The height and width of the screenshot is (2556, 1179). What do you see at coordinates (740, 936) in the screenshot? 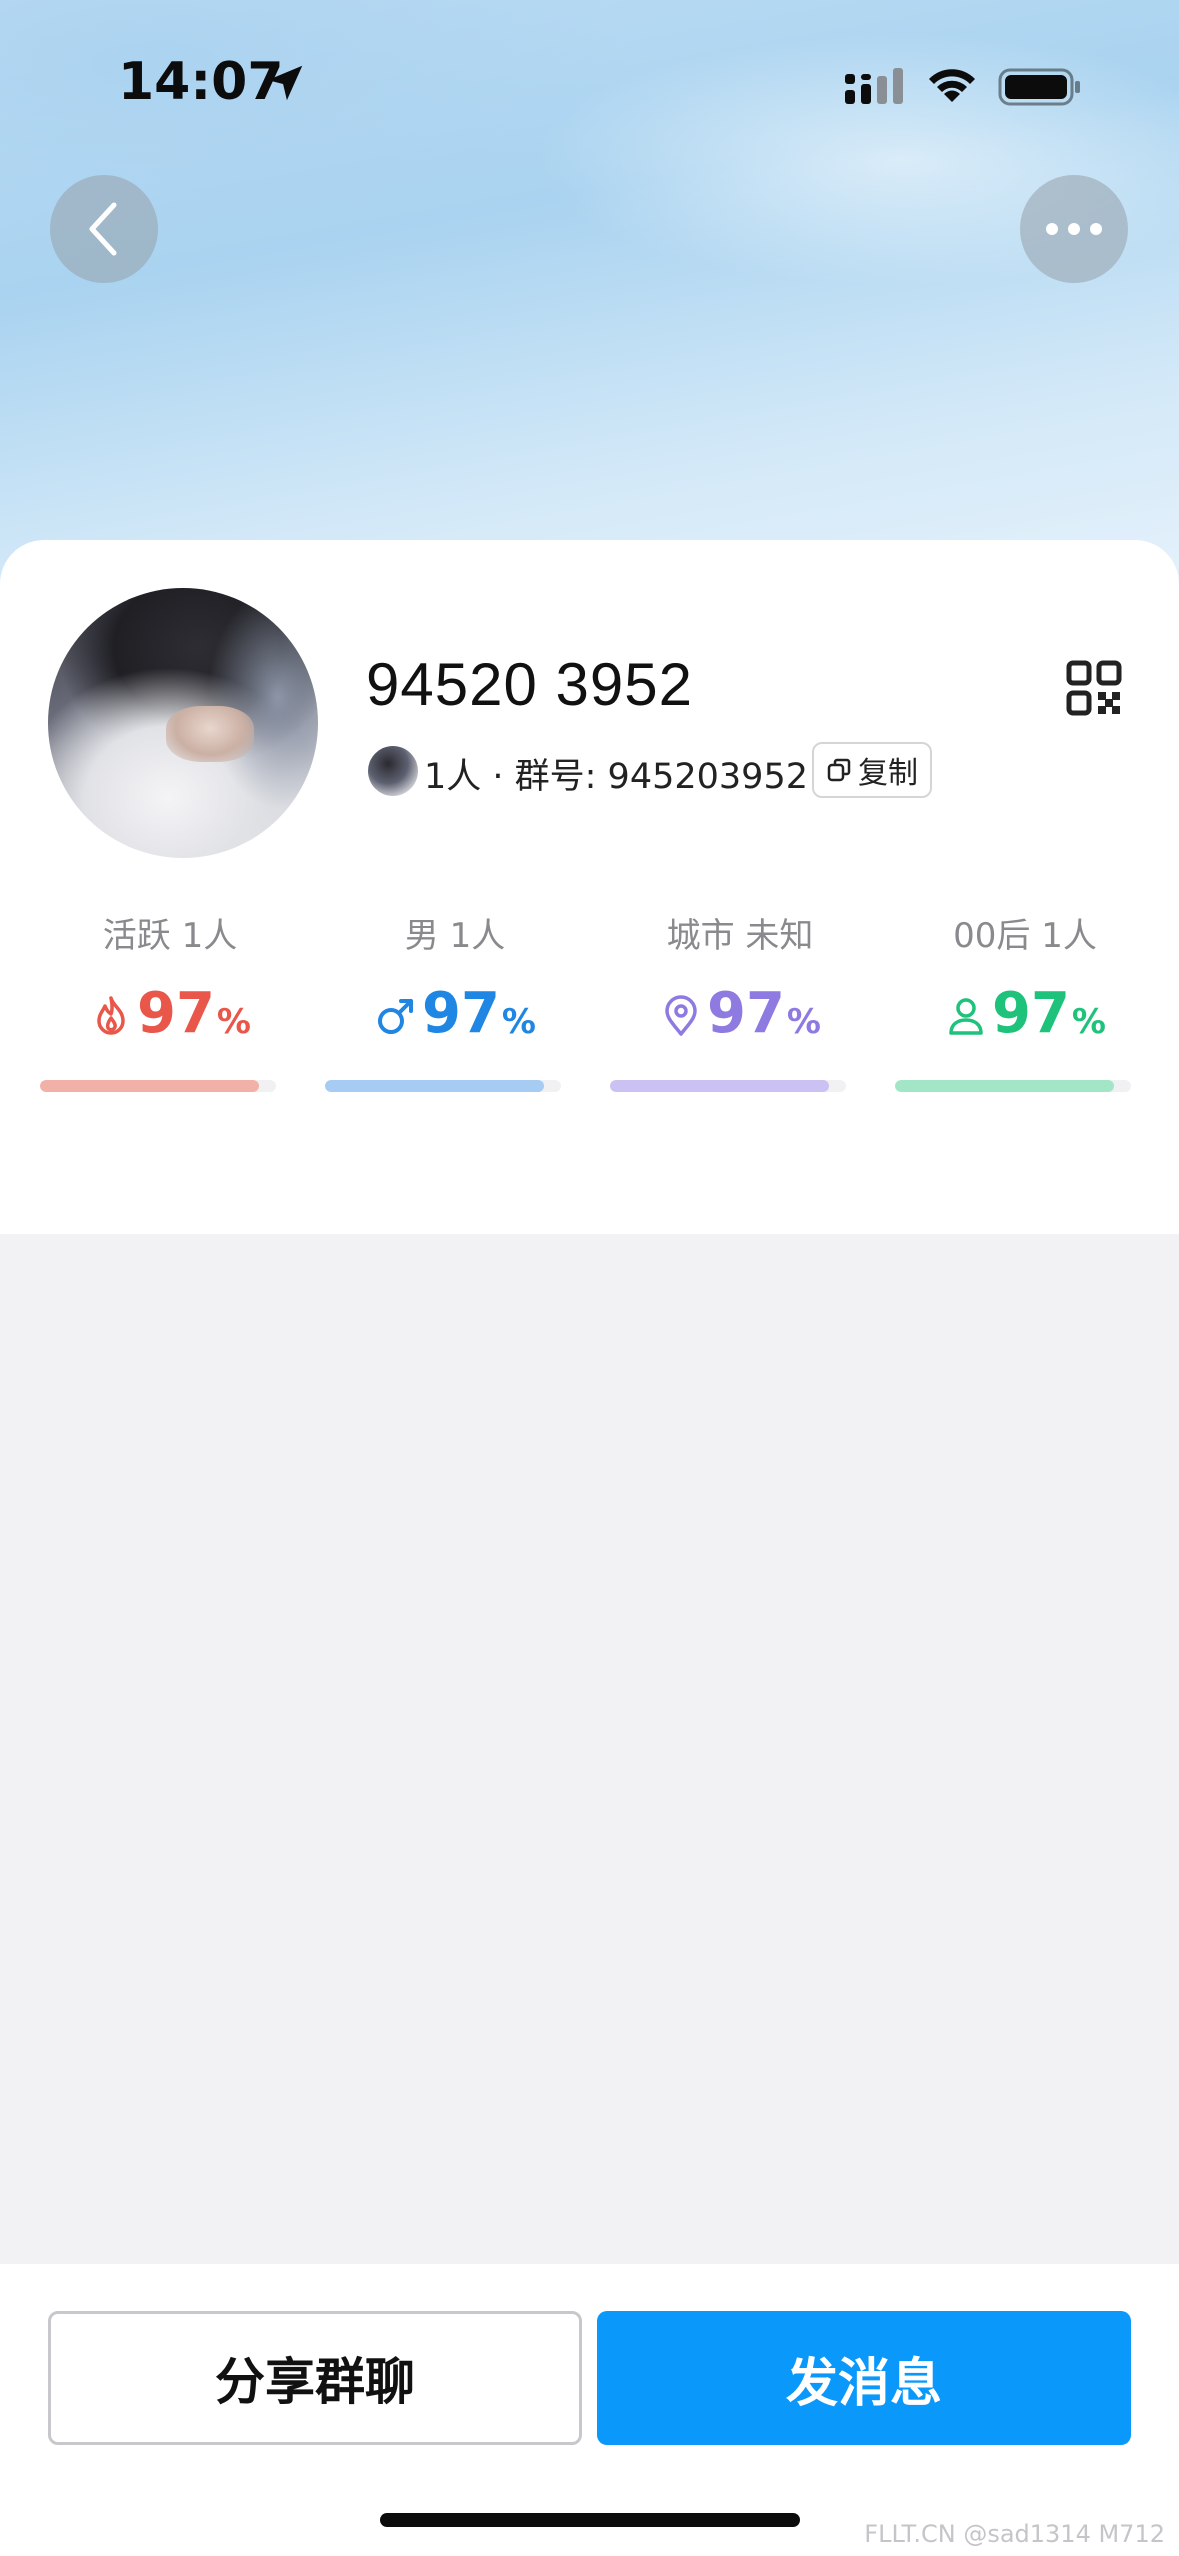
I see `stat-label: 城市 未知` at bounding box center [740, 936].